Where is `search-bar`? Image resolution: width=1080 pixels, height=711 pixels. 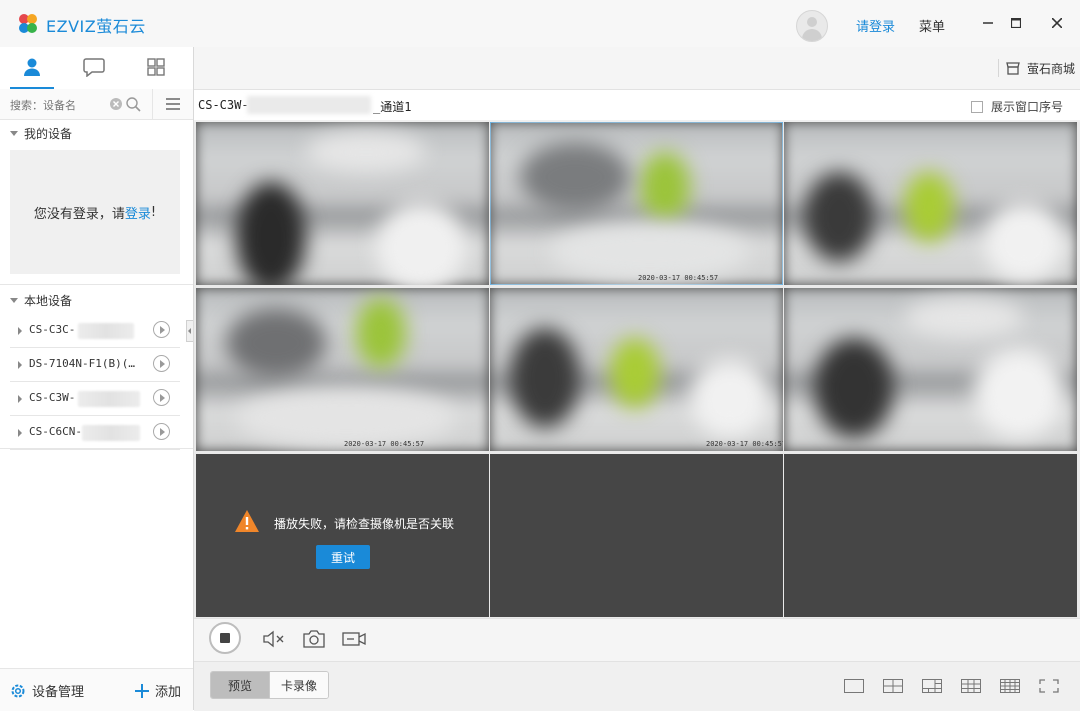
search-bar is located at coordinates (96, 104).